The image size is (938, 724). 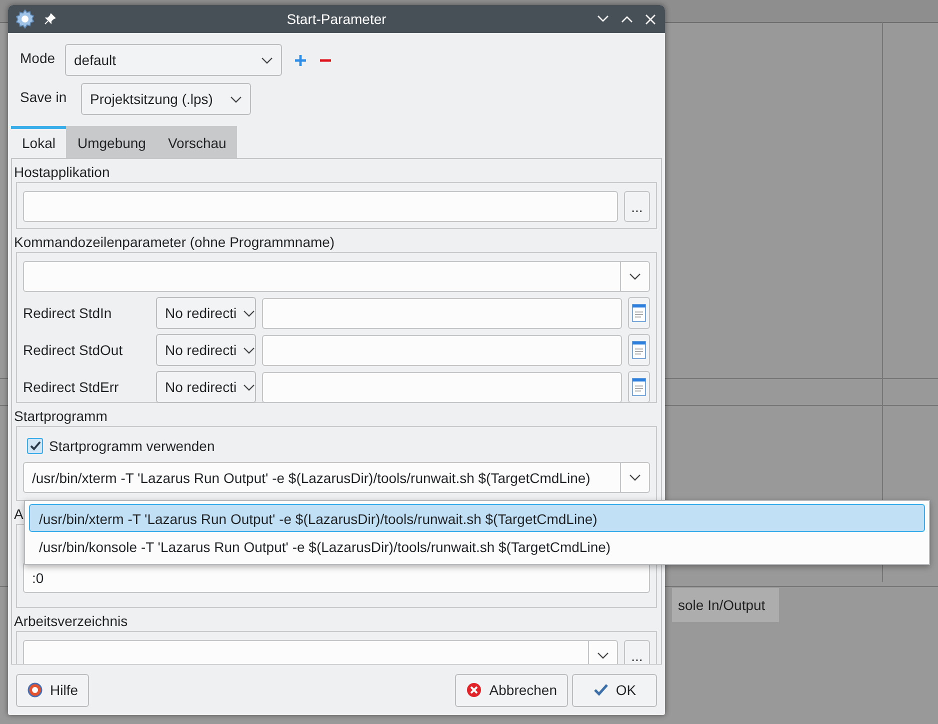 What do you see at coordinates (132, 446) in the screenshot?
I see `checkbox-label: Startprogramm verwenden` at bounding box center [132, 446].